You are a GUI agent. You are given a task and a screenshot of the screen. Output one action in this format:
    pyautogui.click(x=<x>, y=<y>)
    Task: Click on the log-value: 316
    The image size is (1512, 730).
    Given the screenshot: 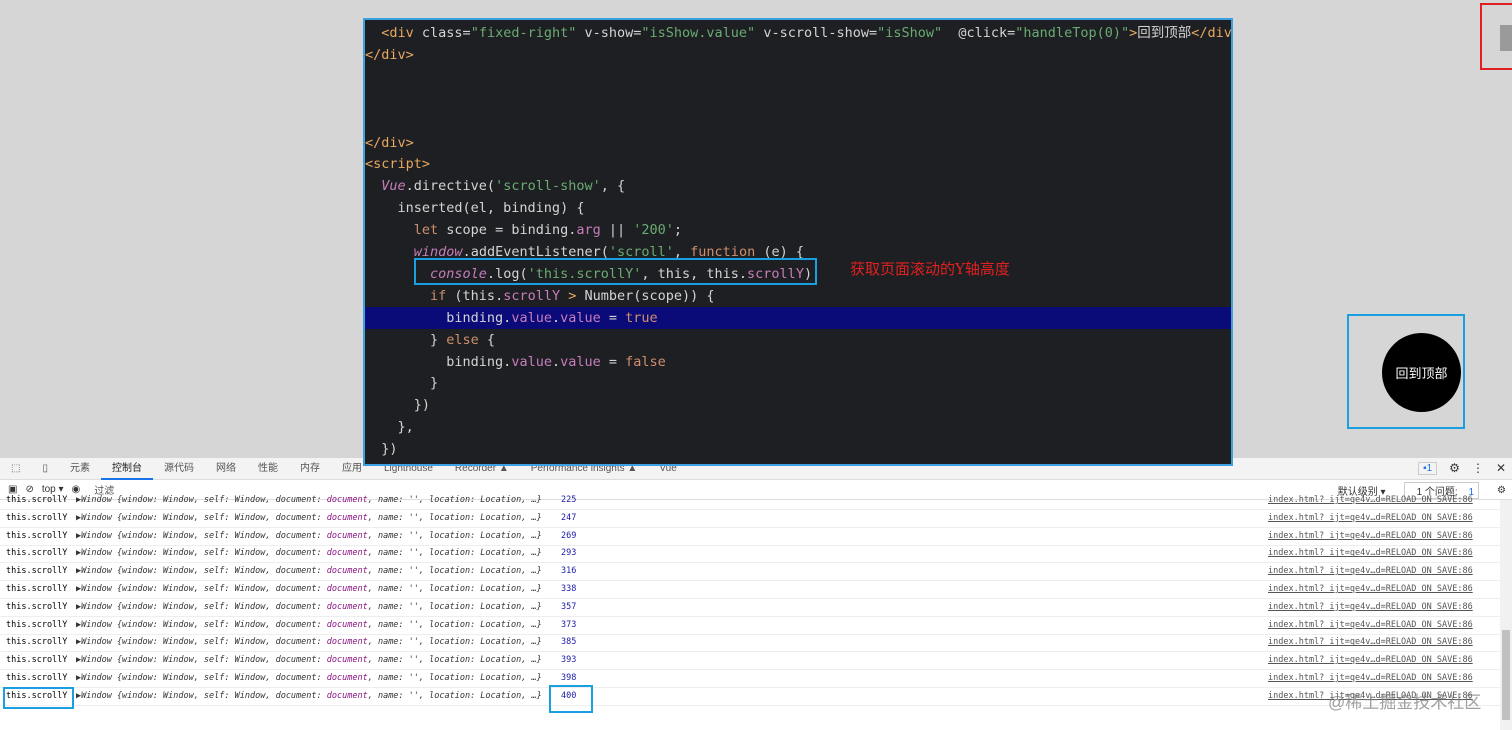 What is the action you would take?
    pyautogui.click(x=569, y=571)
    